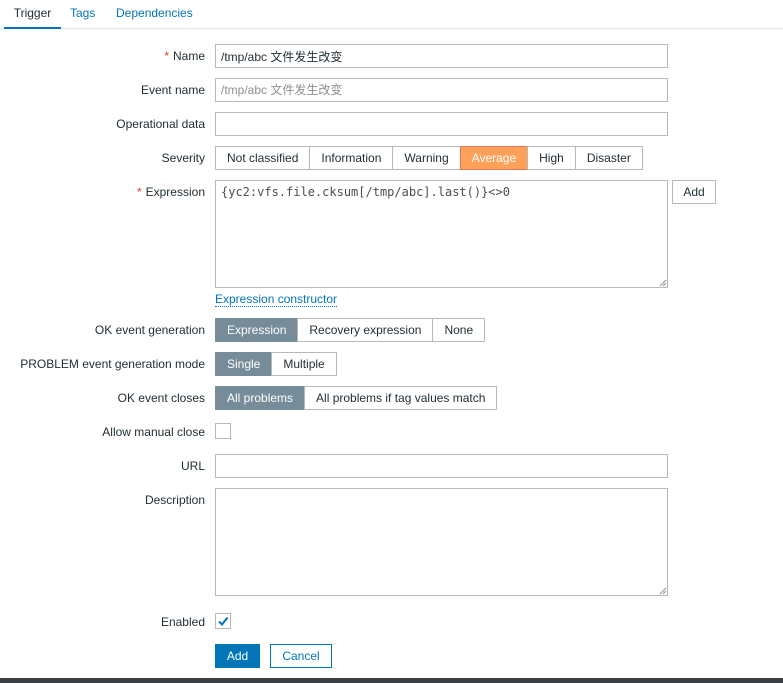 This screenshot has width=783, height=683. Describe the element at coordinates (551, 158) in the screenshot. I see `severity-high: High` at that location.